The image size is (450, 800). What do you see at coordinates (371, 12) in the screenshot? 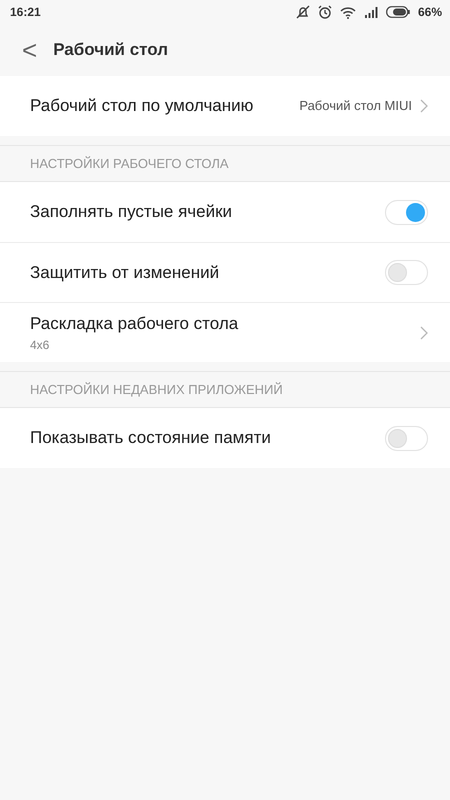
I see `signal-icon` at bounding box center [371, 12].